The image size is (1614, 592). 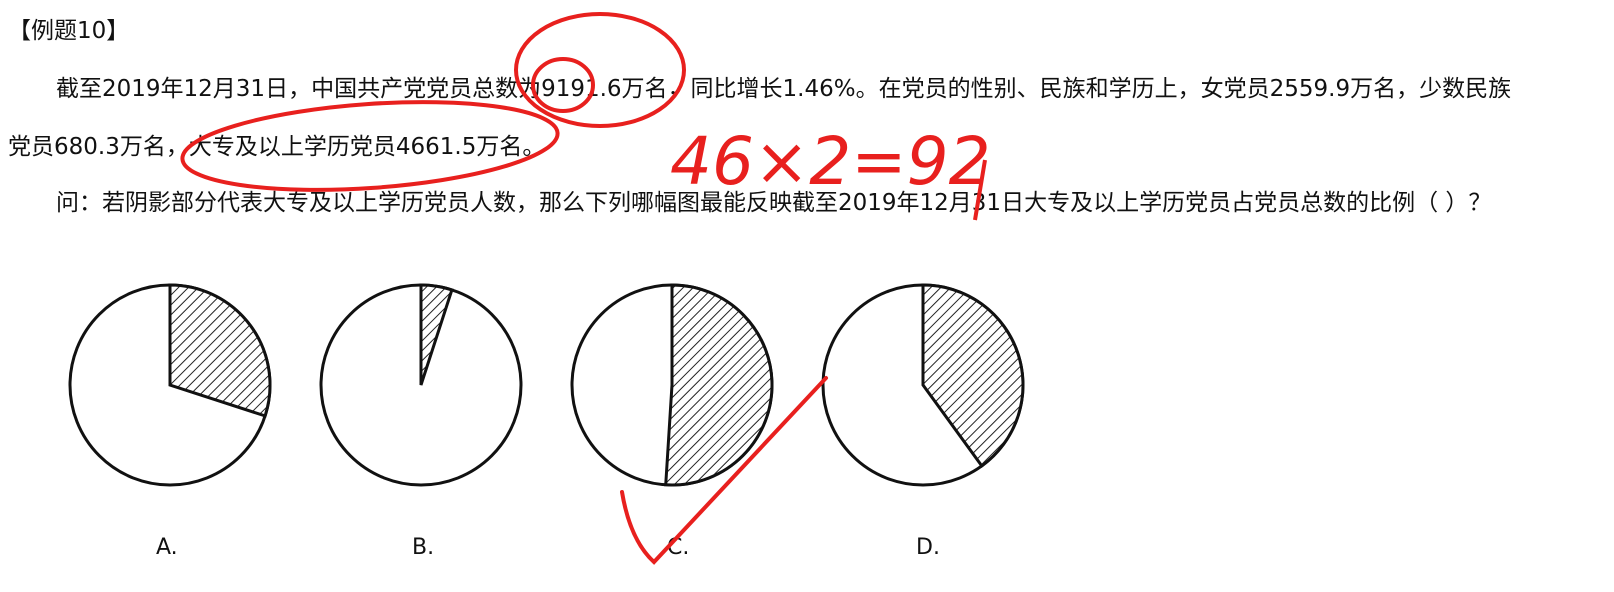 What do you see at coordinates (600, 70) in the screenshot?
I see `circle-annotation-outer` at bounding box center [600, 70].